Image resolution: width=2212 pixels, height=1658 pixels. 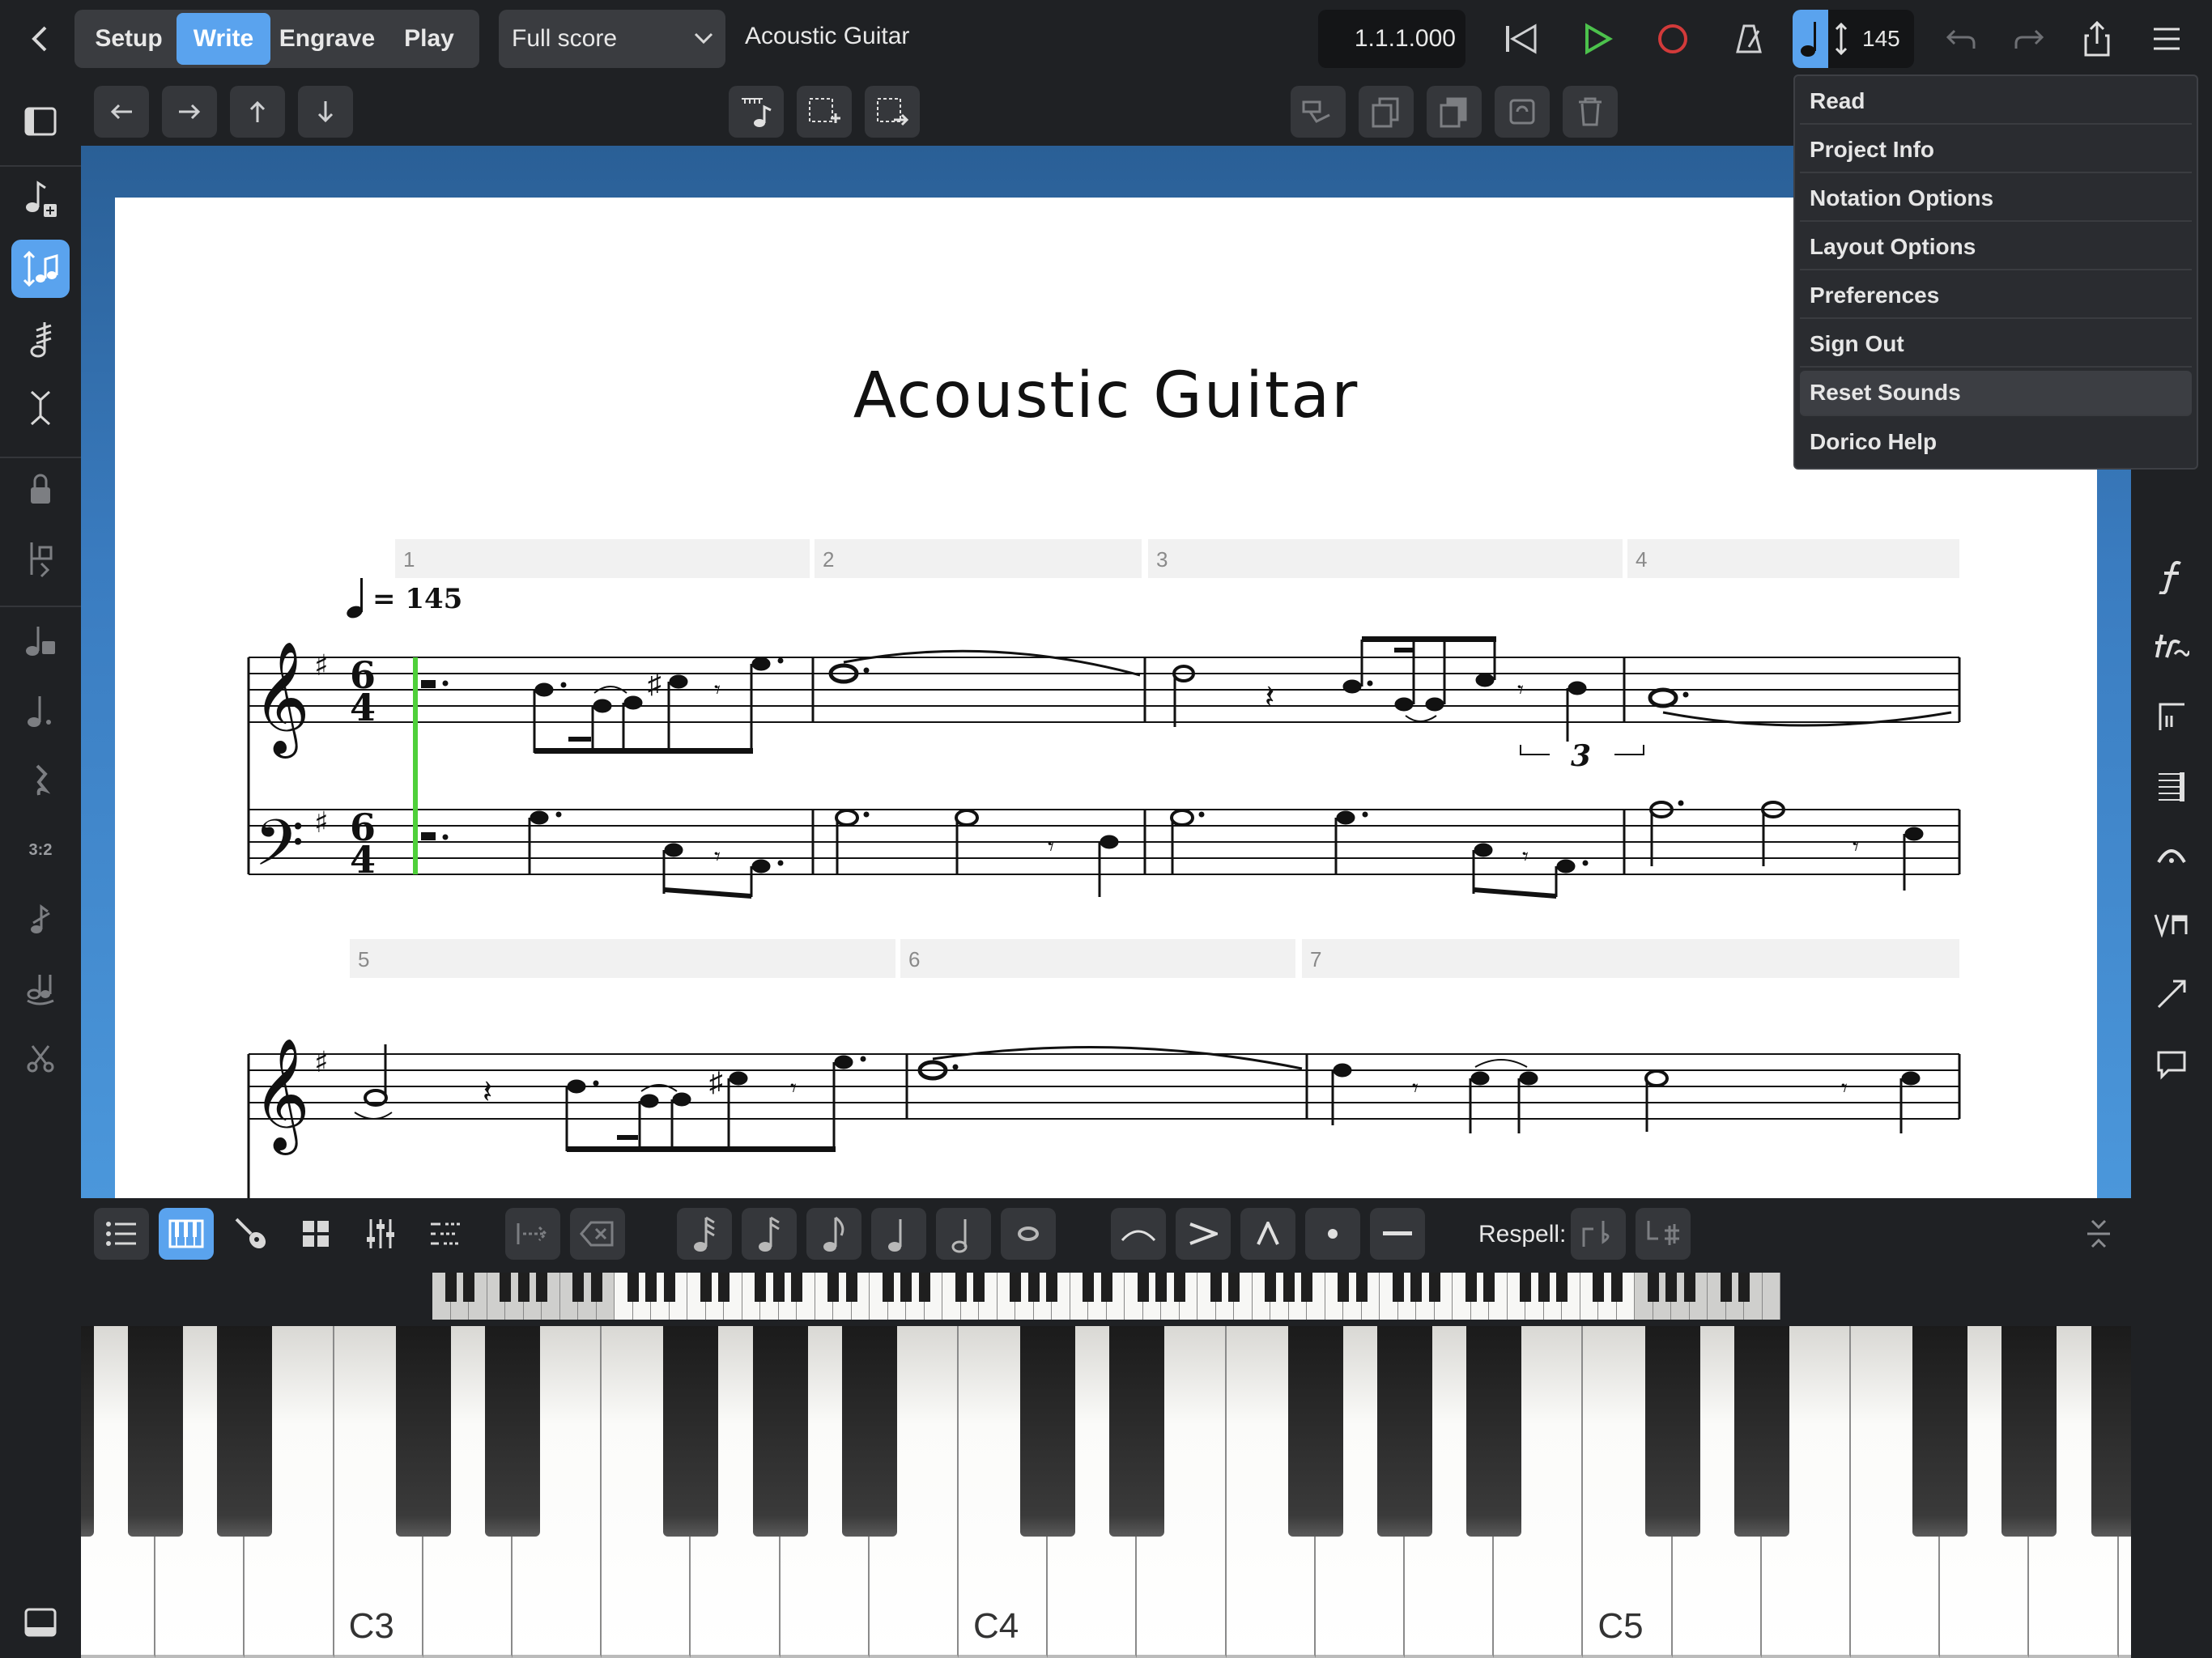 I want to click on record-button, so click(x=1673, y=39).